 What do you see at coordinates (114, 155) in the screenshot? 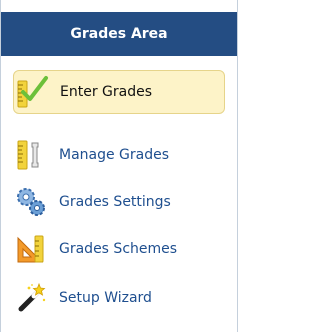
I see `menu-item-label: Manage Grades` at bounding box center [114, 155].